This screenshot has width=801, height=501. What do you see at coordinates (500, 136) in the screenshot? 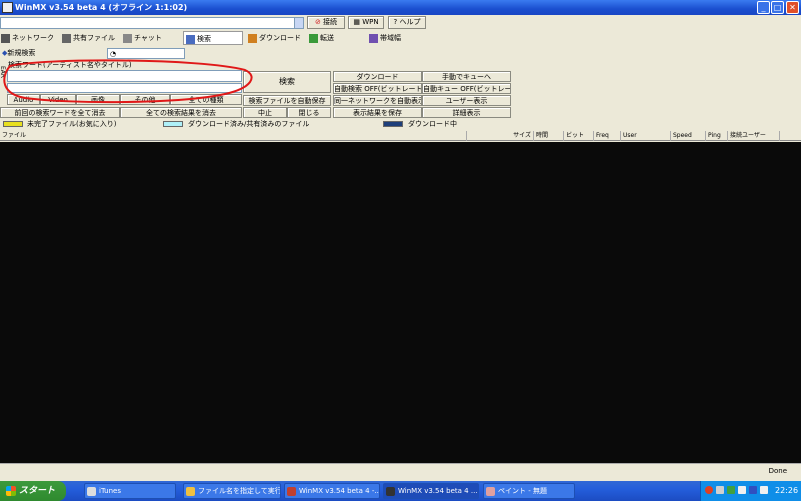
I see `col-size: サイズ` at bounding box center [500, 136].